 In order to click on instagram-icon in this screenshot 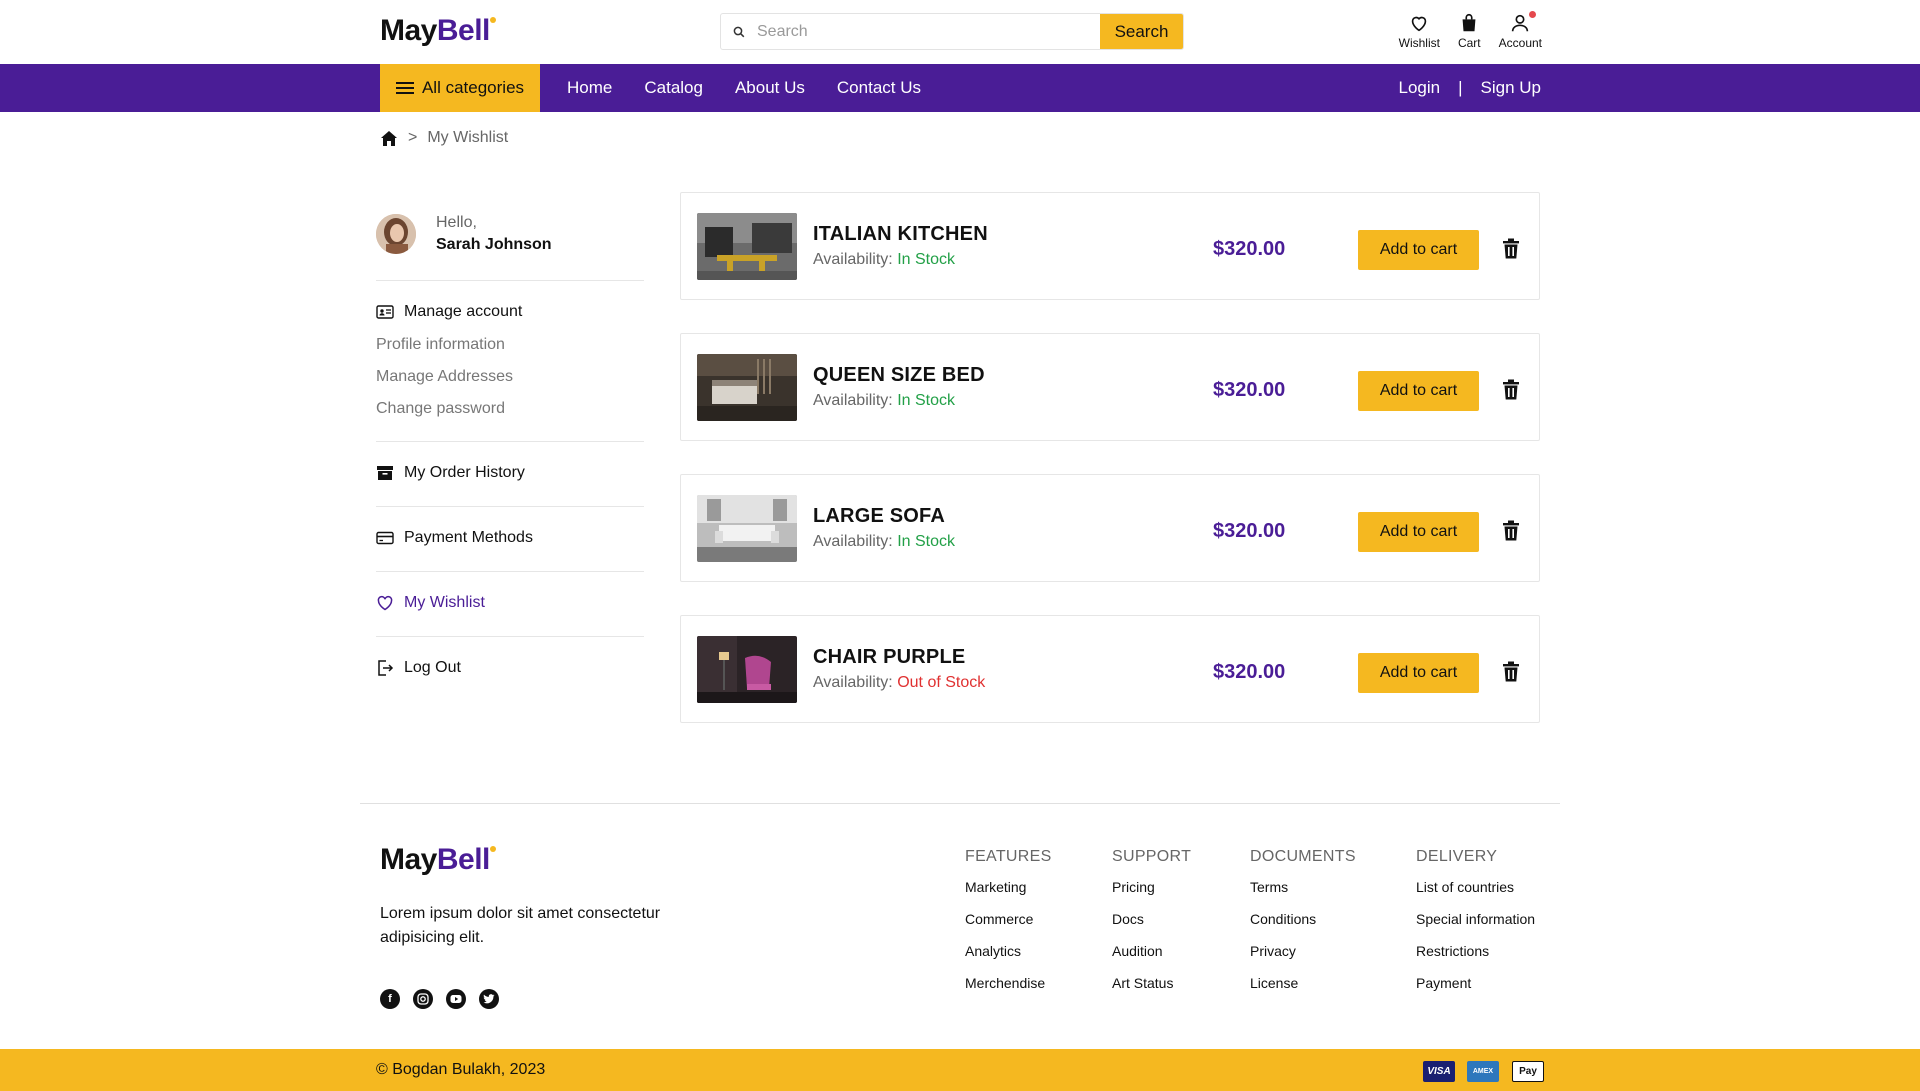, I will do `click(423, 999)`.